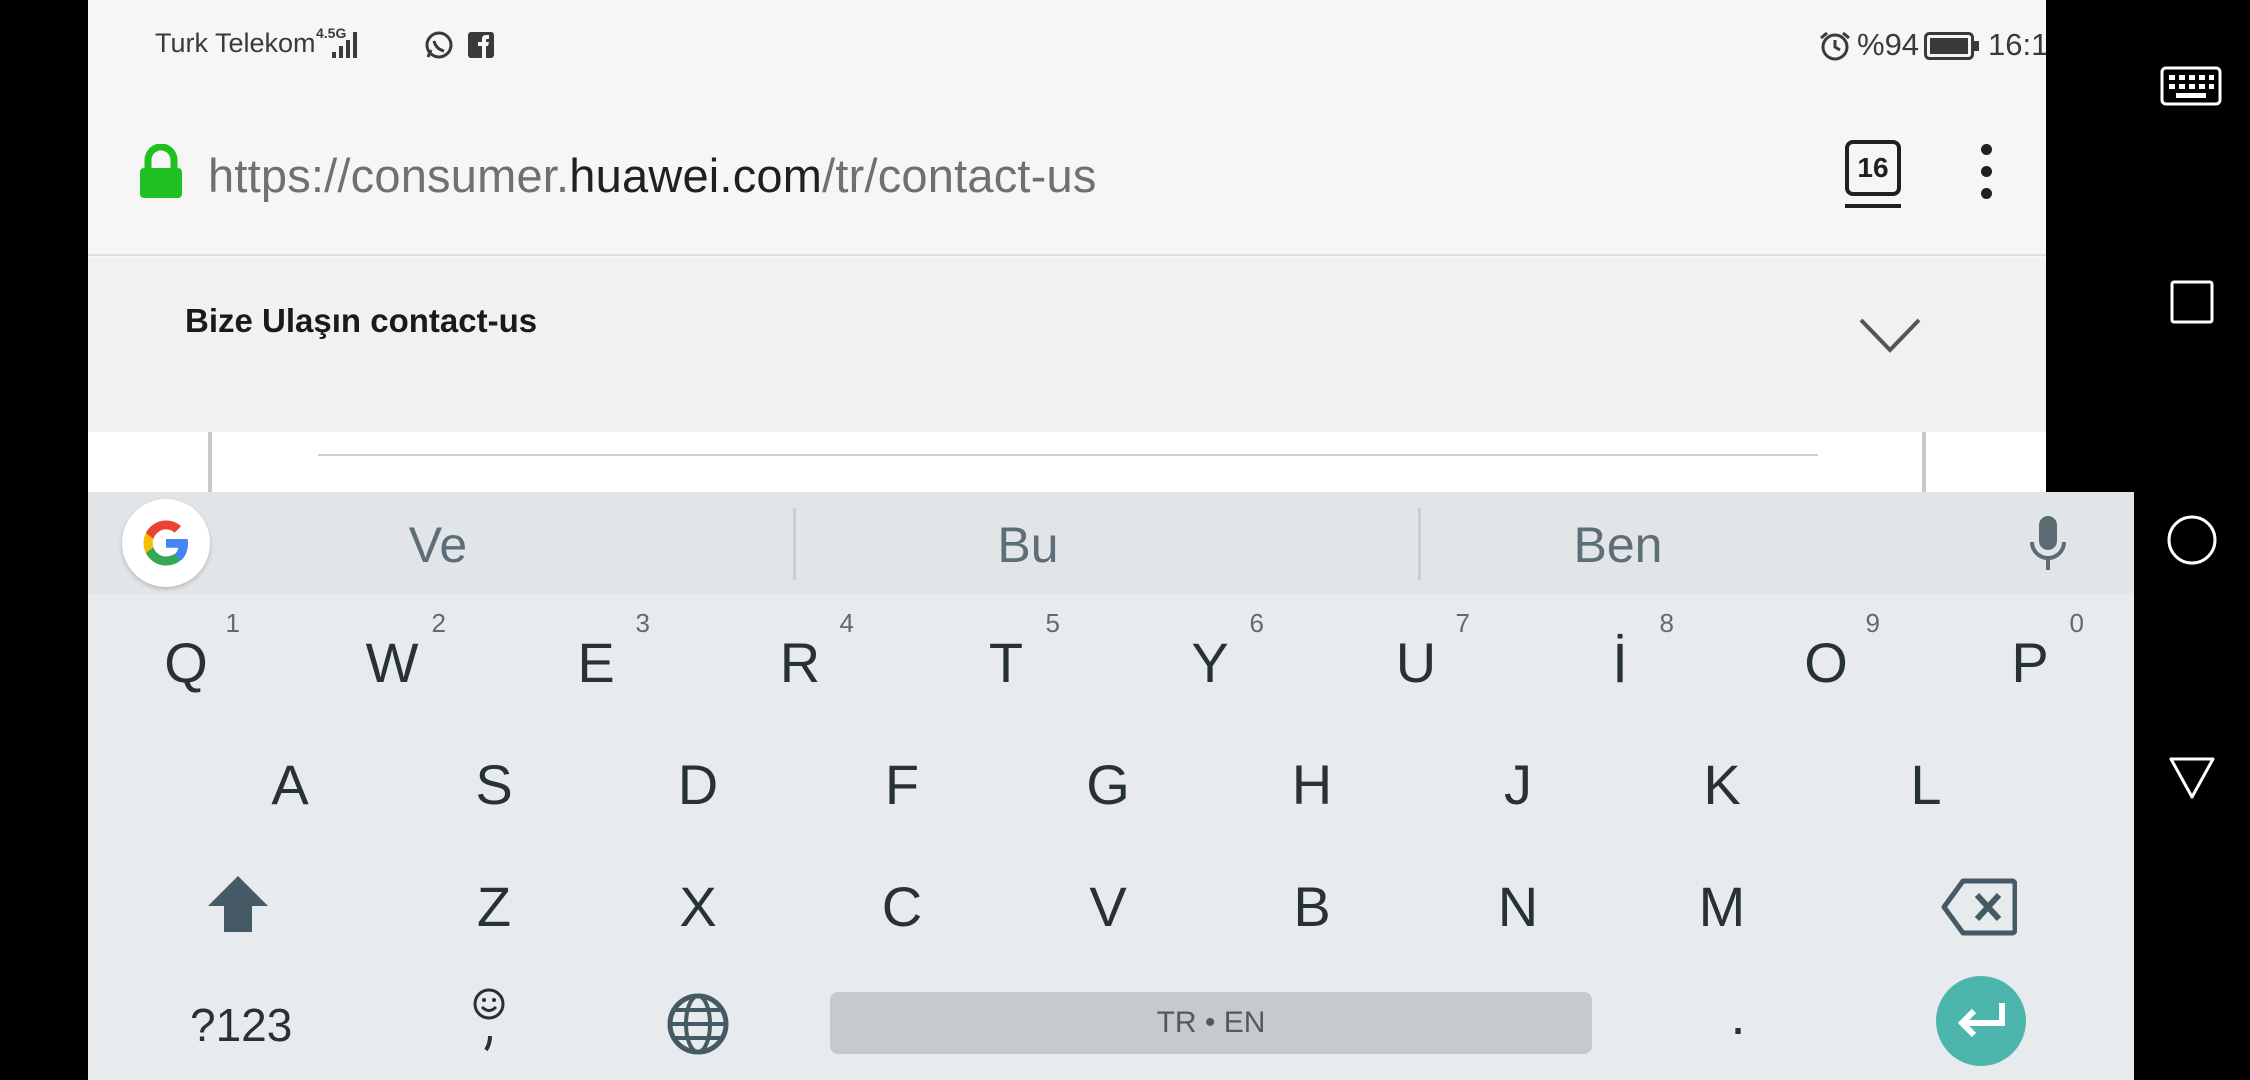  I want to click on page-title: Bize Ulaşın contact-us, so click(361, 320).